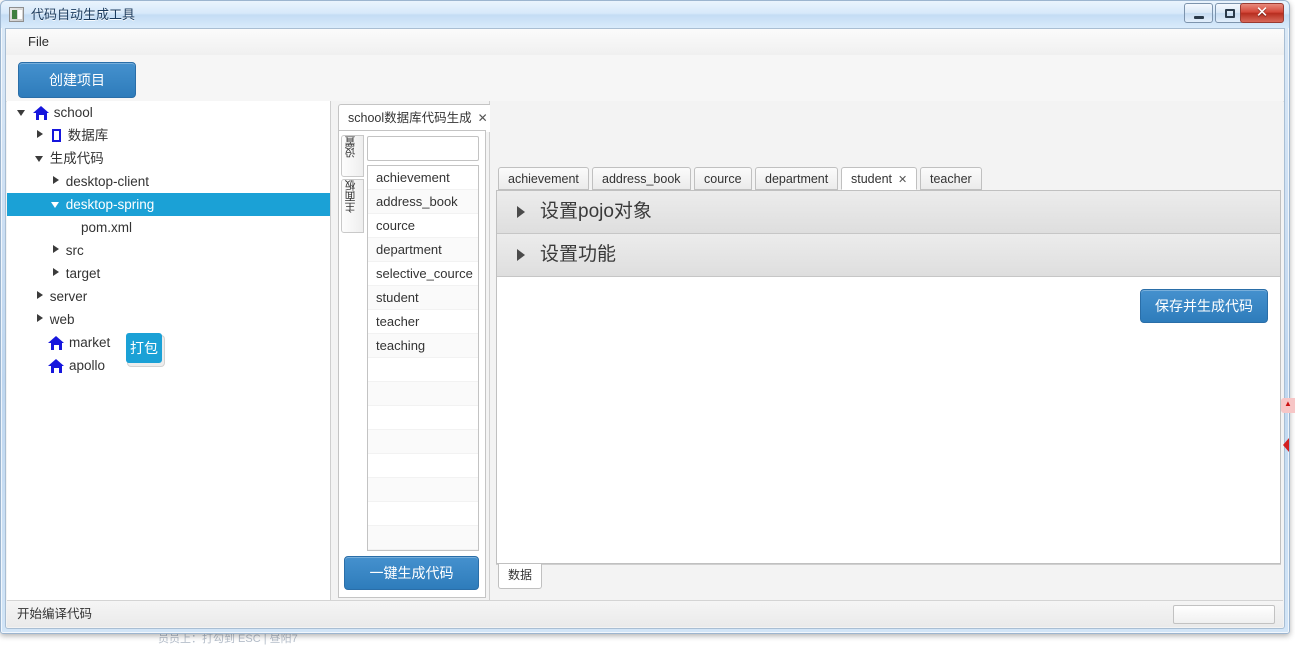  What do you see at coordinates (1288, 405) in the screenshot?
I see `floating-widget-bubble: ▲` at bounding box center [1288, 405].